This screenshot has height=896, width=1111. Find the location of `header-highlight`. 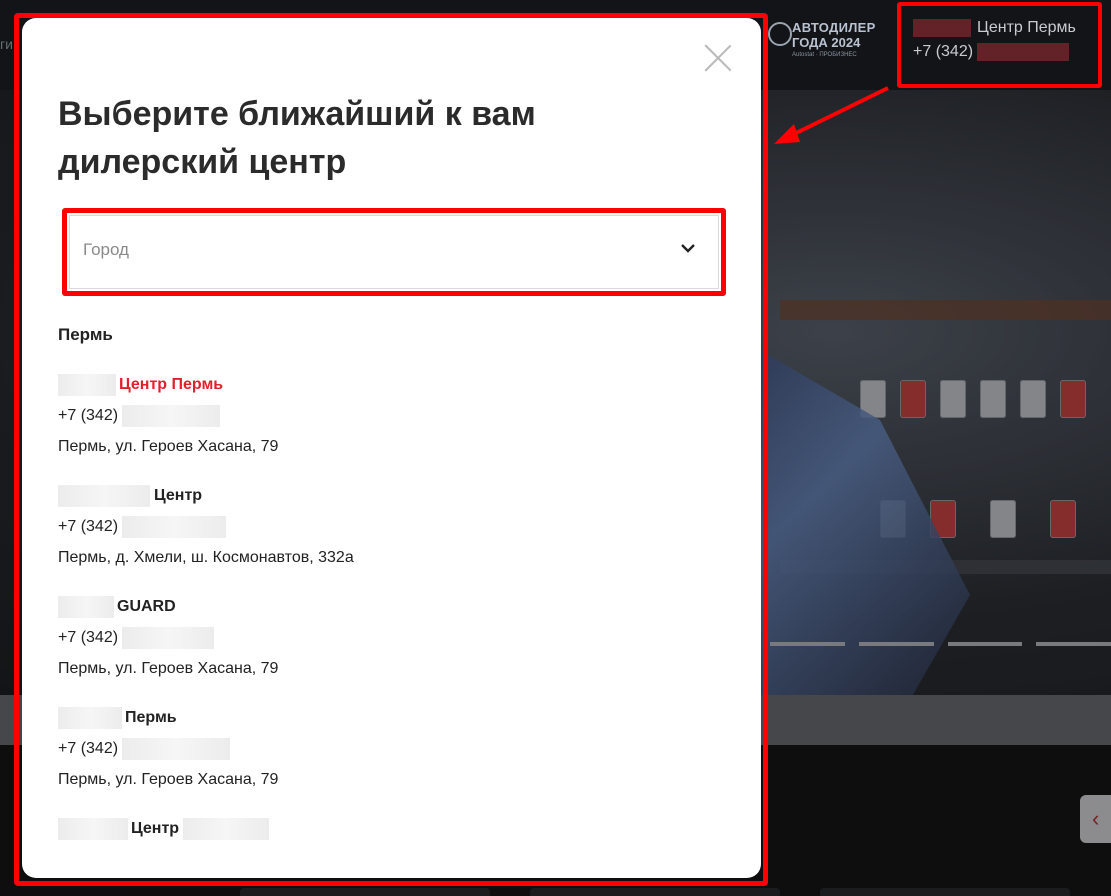

header-highlight is located at coordinates (999, 45).